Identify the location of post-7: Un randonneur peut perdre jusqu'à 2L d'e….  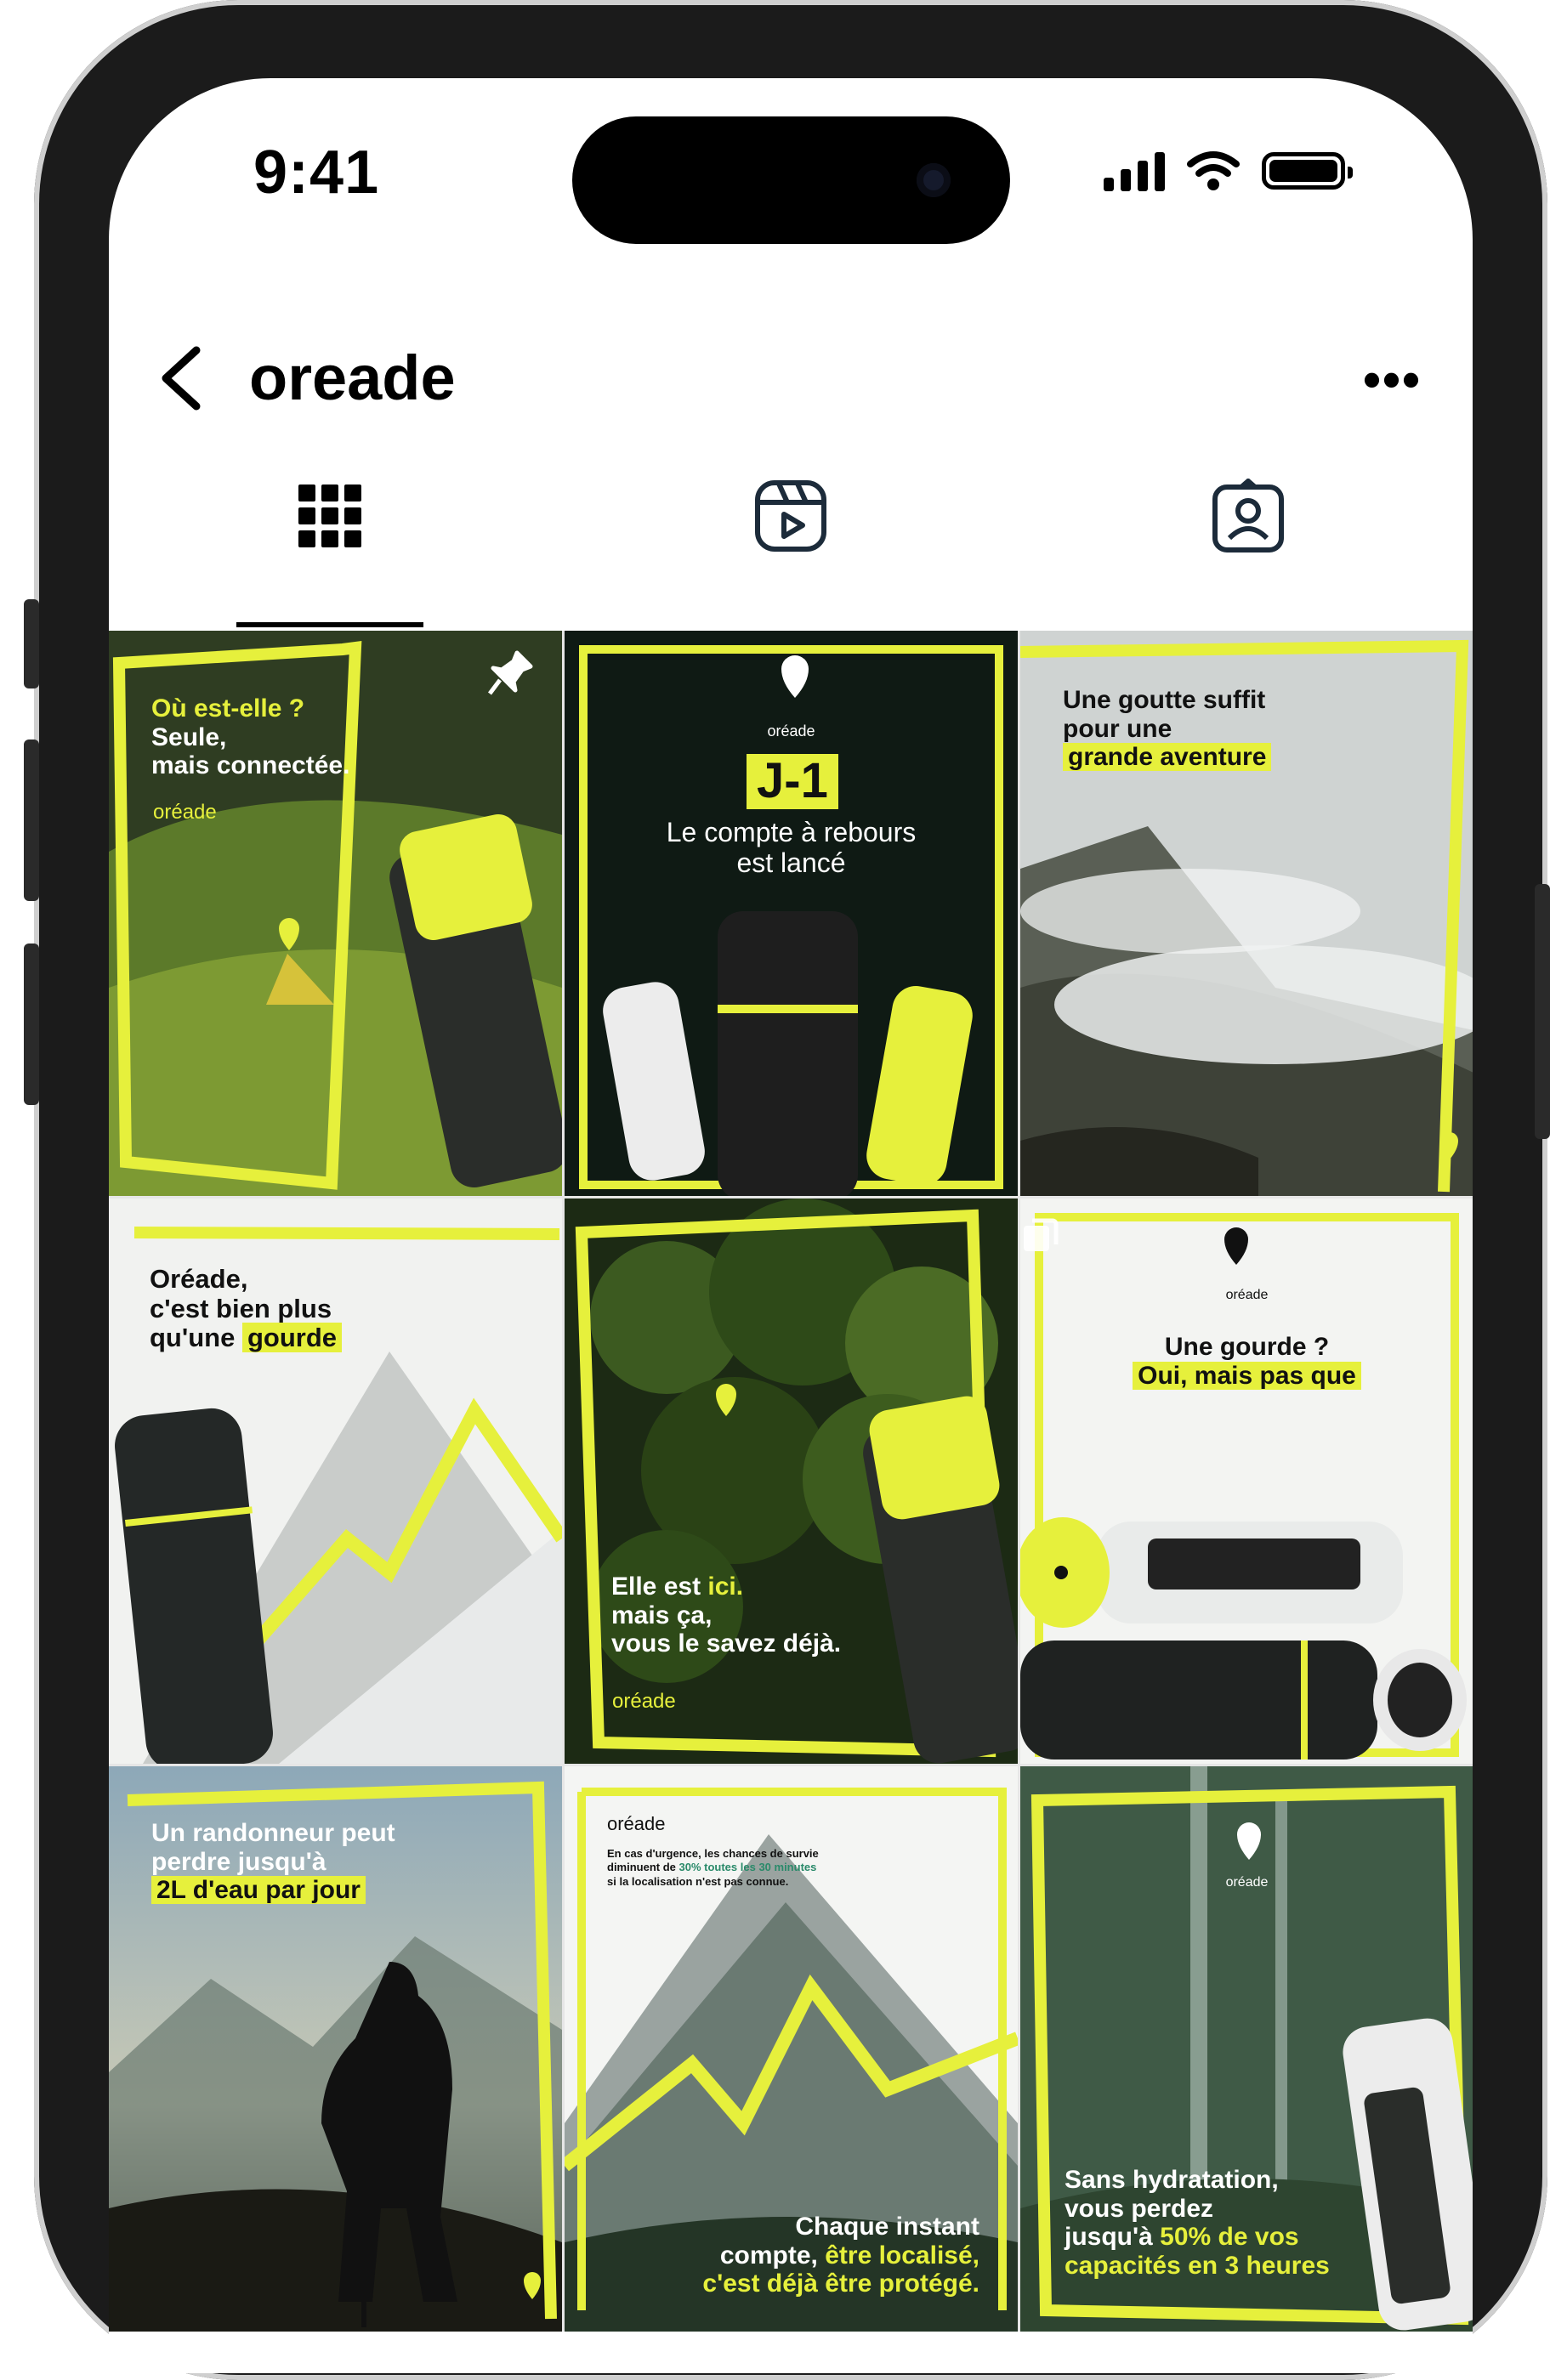
(335, 2049).